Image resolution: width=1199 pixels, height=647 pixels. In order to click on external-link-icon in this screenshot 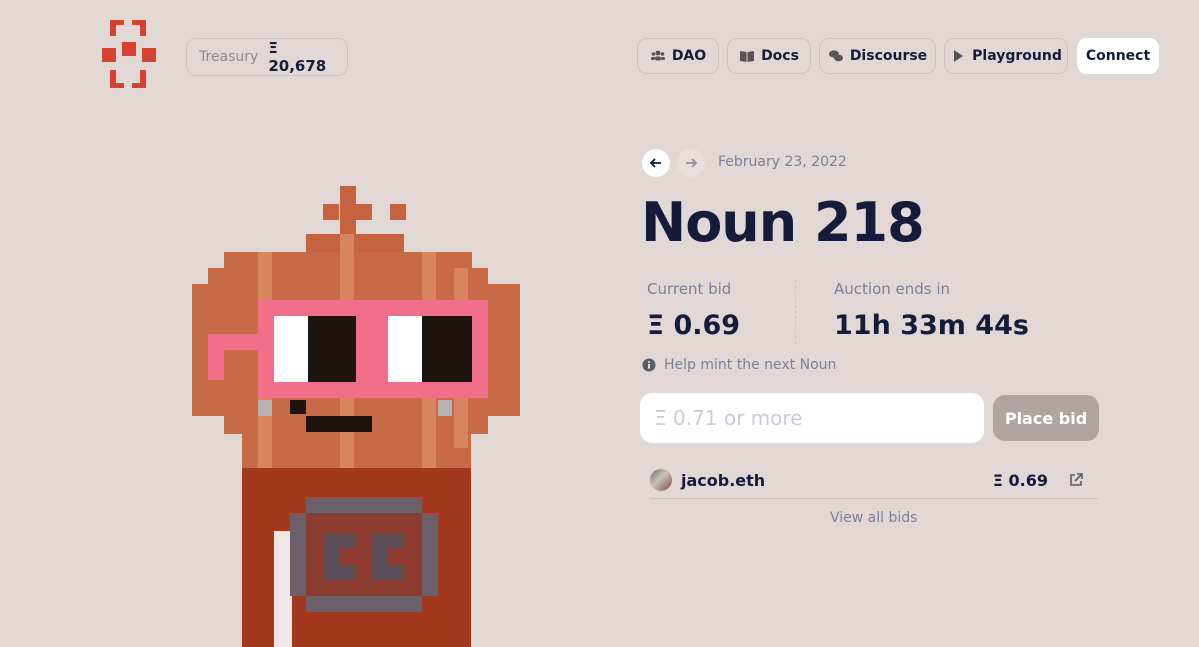, I will do `click(1076, 480)`.